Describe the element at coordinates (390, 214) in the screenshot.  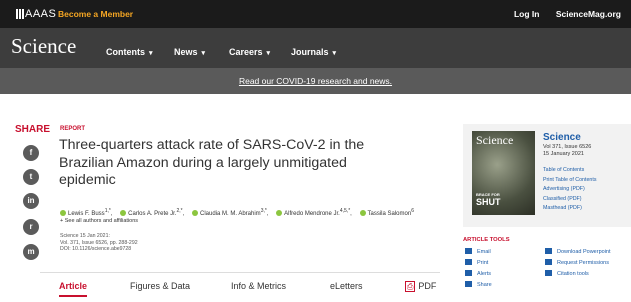
I see `author-name: Tassila Salomon` at that location.